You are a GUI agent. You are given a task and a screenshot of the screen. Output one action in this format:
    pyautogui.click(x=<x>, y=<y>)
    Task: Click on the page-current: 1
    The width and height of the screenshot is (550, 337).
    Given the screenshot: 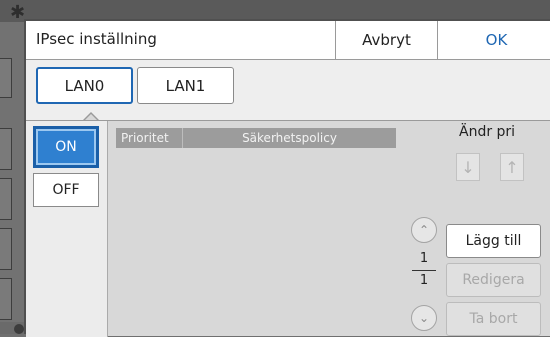 What is the action you would take?
    pyautogui.click(x=424, y=258)
    